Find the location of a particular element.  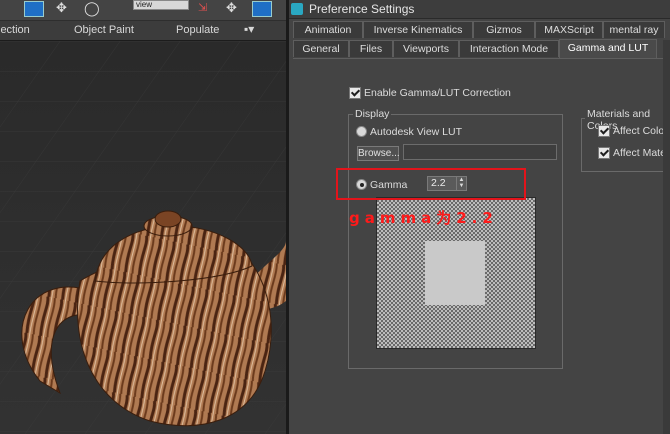

gamma-preview-center is located at coordinates (455, 273).